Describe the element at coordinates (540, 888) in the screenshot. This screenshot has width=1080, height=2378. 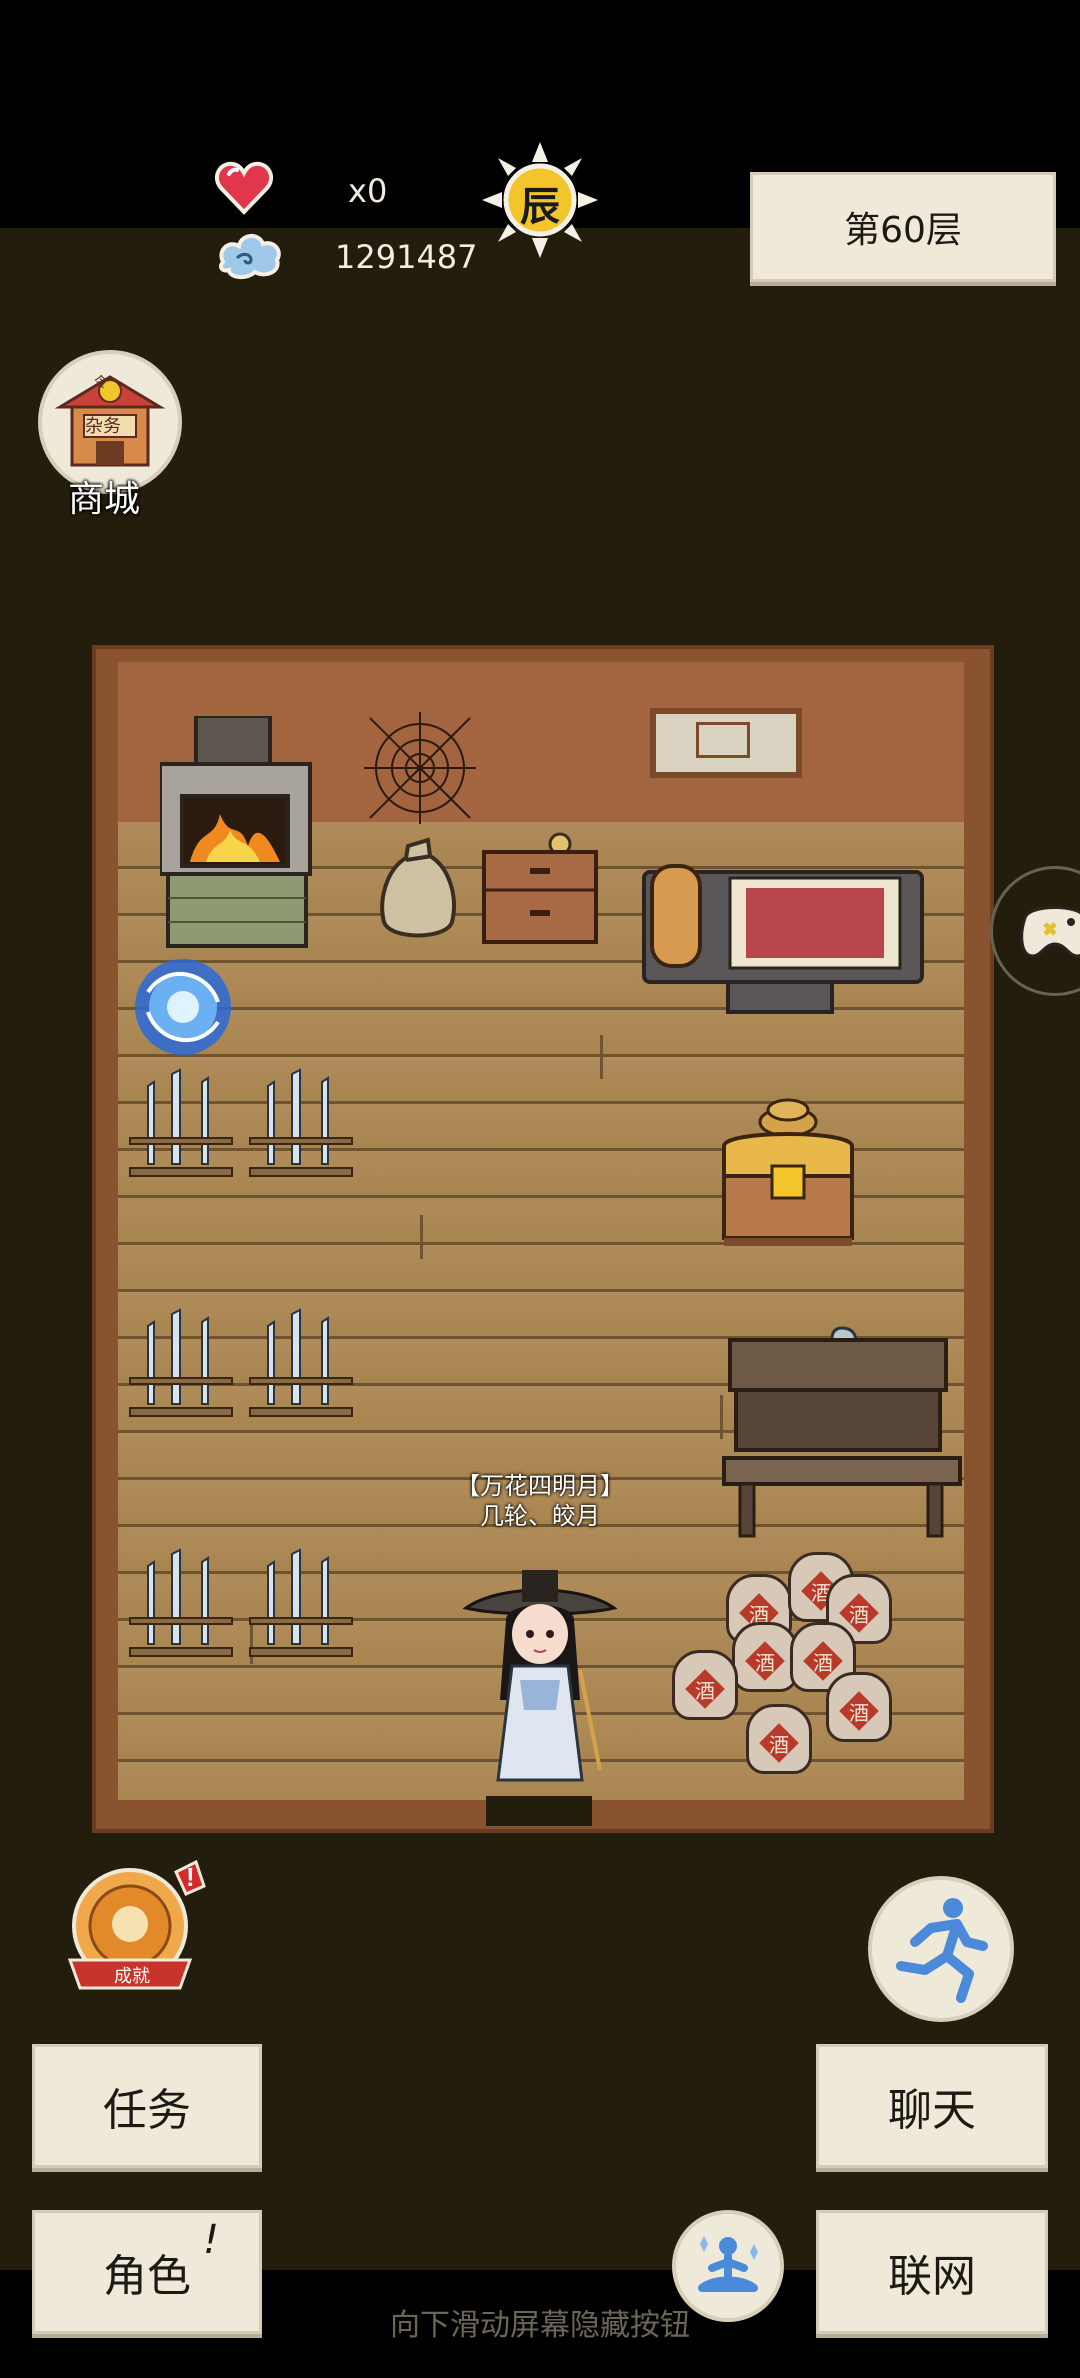
I see `nightstand` at that location.